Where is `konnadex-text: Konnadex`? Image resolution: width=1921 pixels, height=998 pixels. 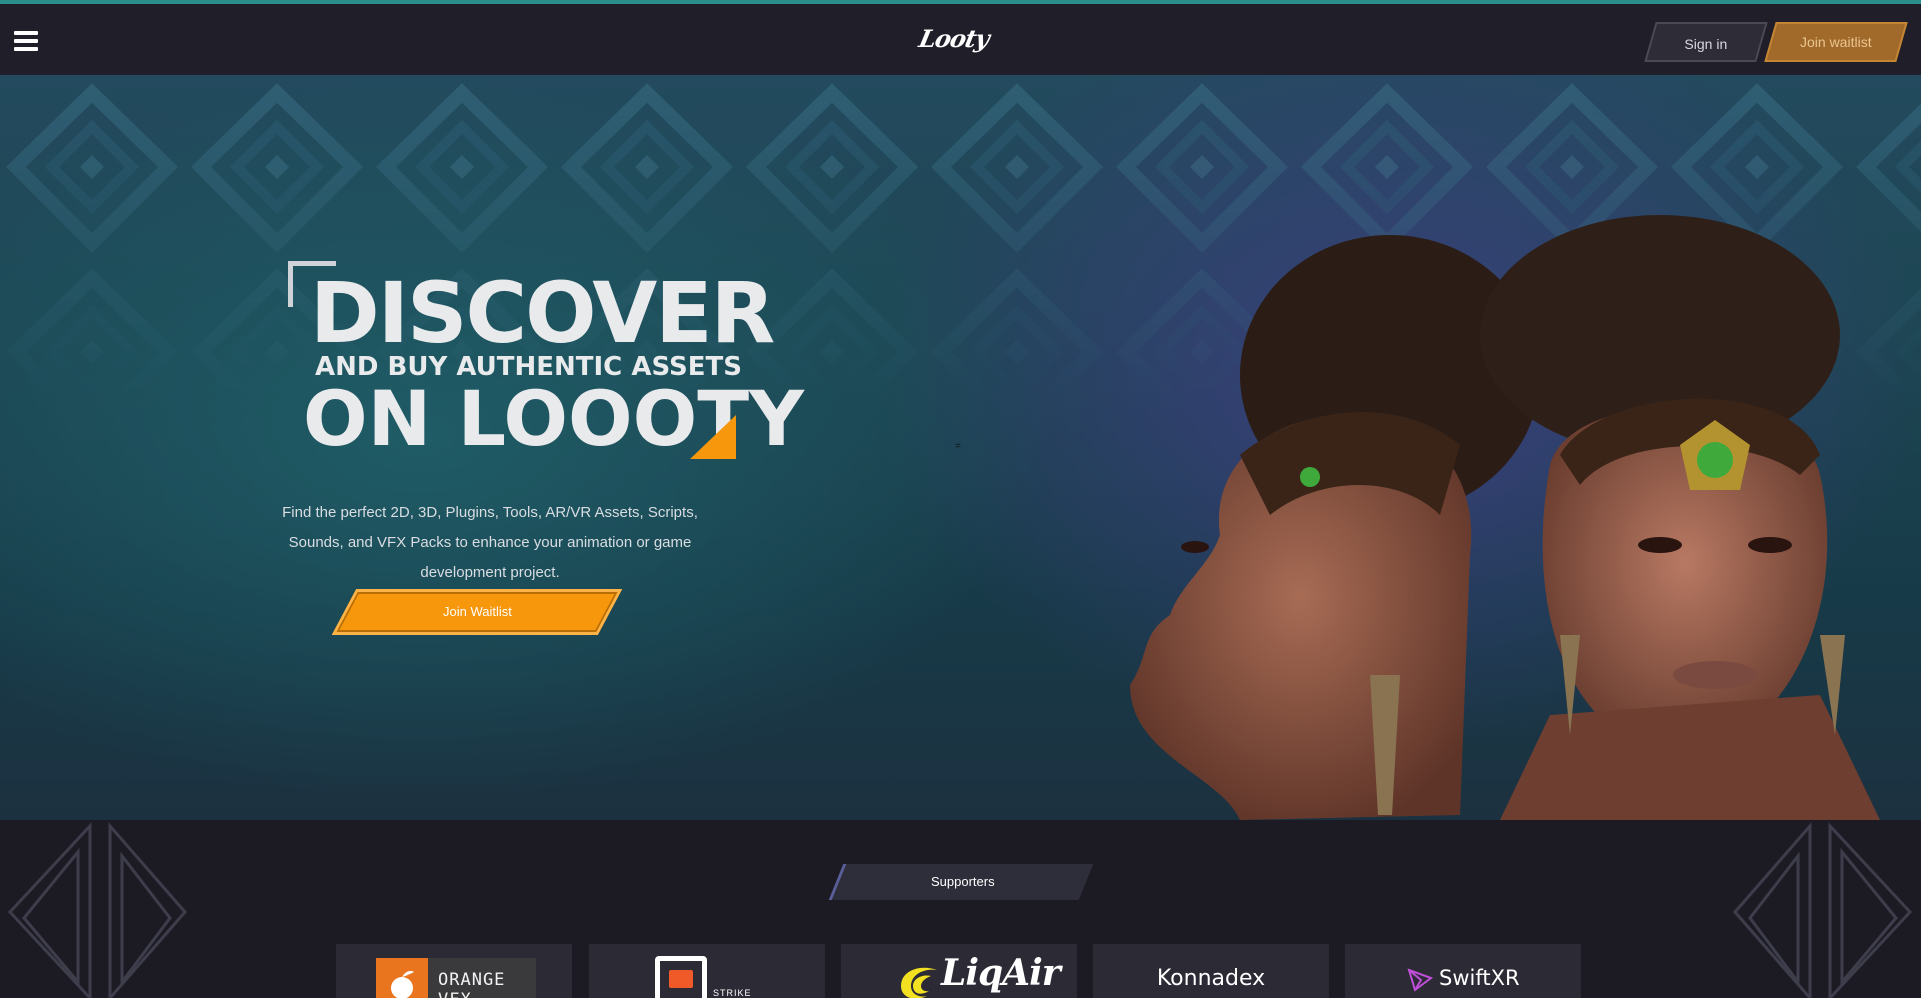 konnadex-text: Konnadex is located at coordinates (1211, 978).